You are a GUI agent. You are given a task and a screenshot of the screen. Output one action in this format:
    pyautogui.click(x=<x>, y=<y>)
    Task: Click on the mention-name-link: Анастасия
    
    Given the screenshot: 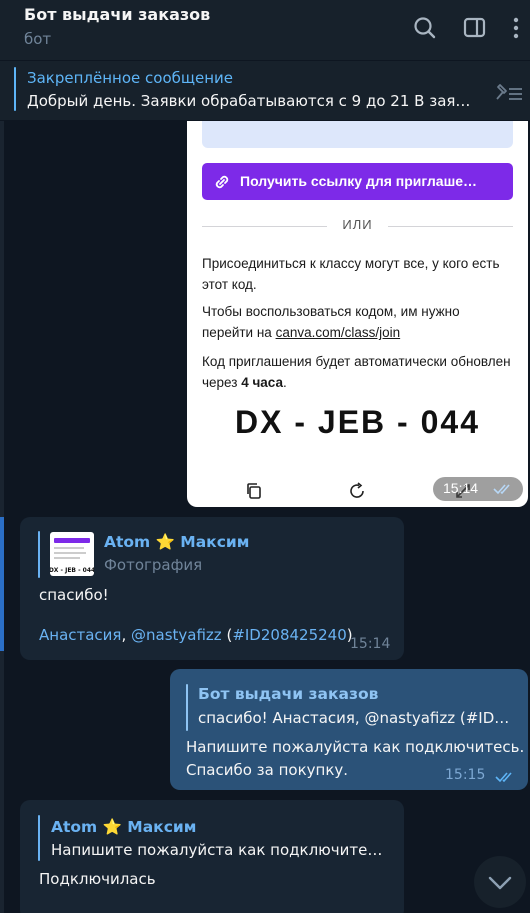 What is the action you would take?
    pyautogui.click(x=80, y=635)
    